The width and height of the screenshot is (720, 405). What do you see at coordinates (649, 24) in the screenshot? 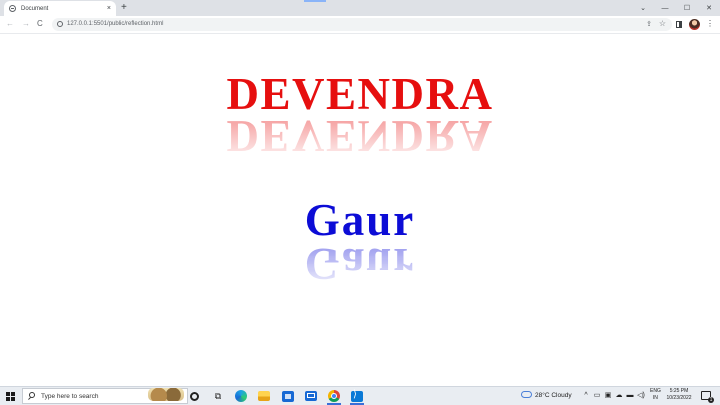
I see `share-icon: ⇪` at bounding box center [649, 24].